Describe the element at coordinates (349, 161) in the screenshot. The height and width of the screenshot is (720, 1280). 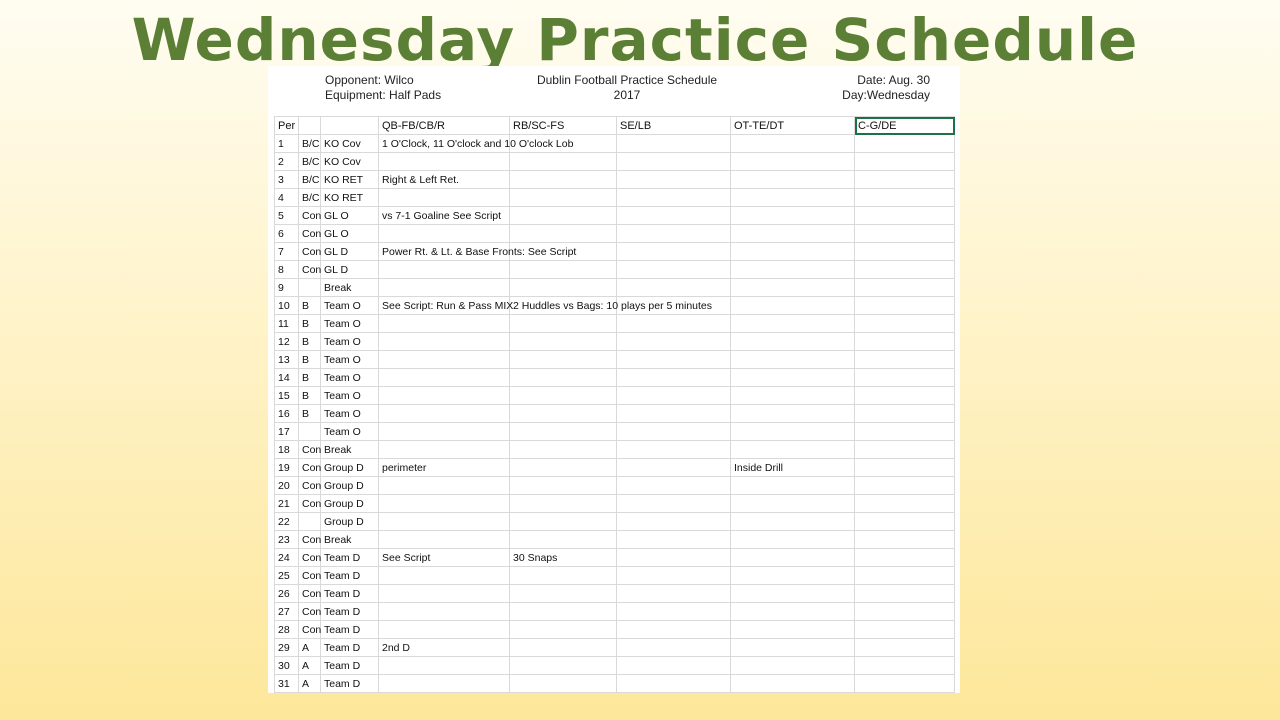
I see `activity-cell: KO Cov` at that location.